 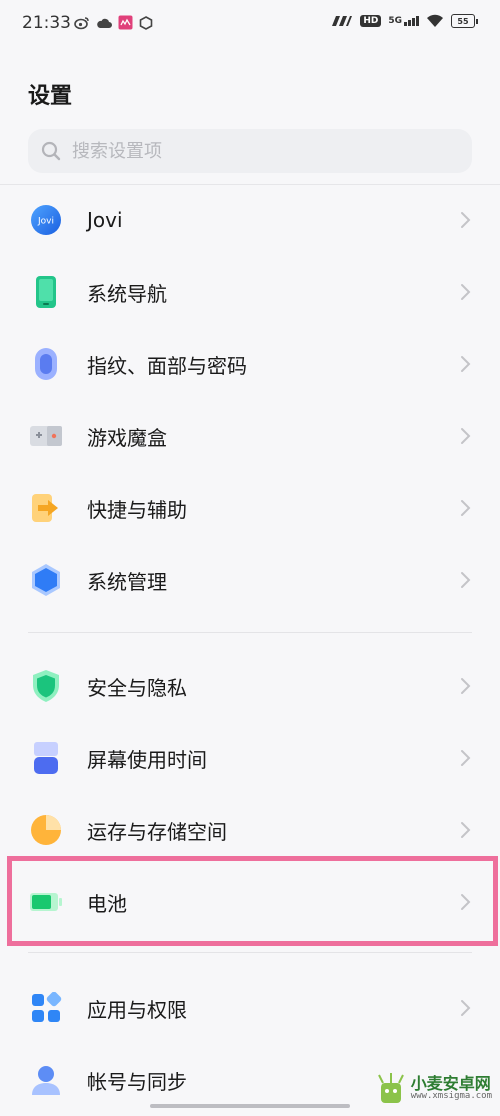 I want to click on fingerprint-icon, so click(x=46, y=364).